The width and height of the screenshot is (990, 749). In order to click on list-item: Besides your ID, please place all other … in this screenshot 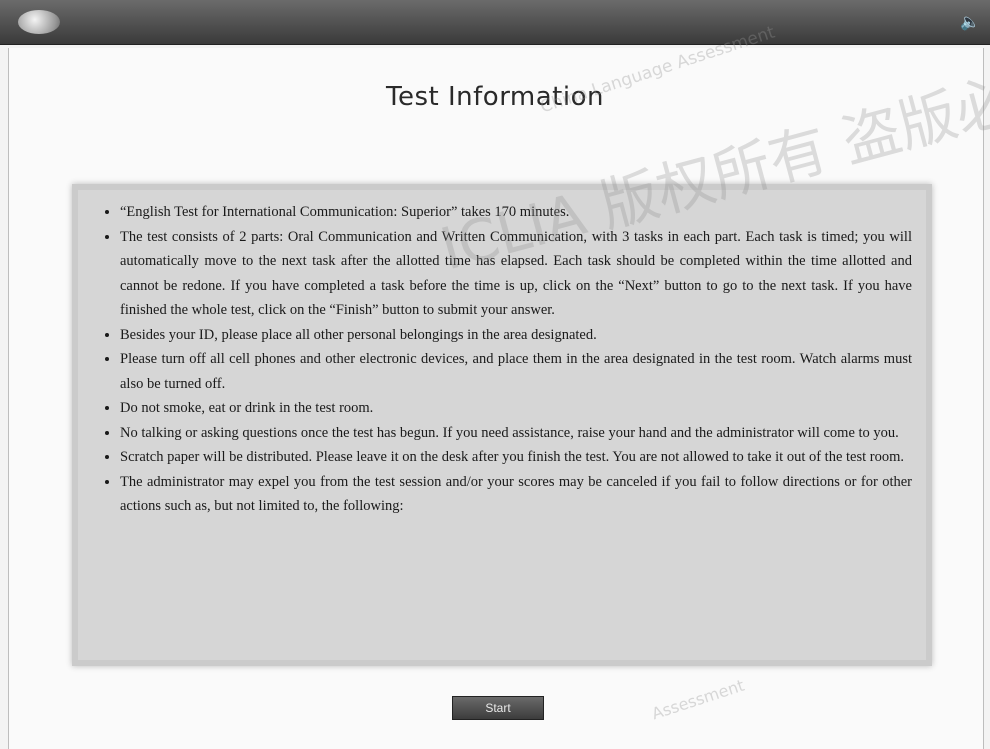, I will do `click(516, 335)`.